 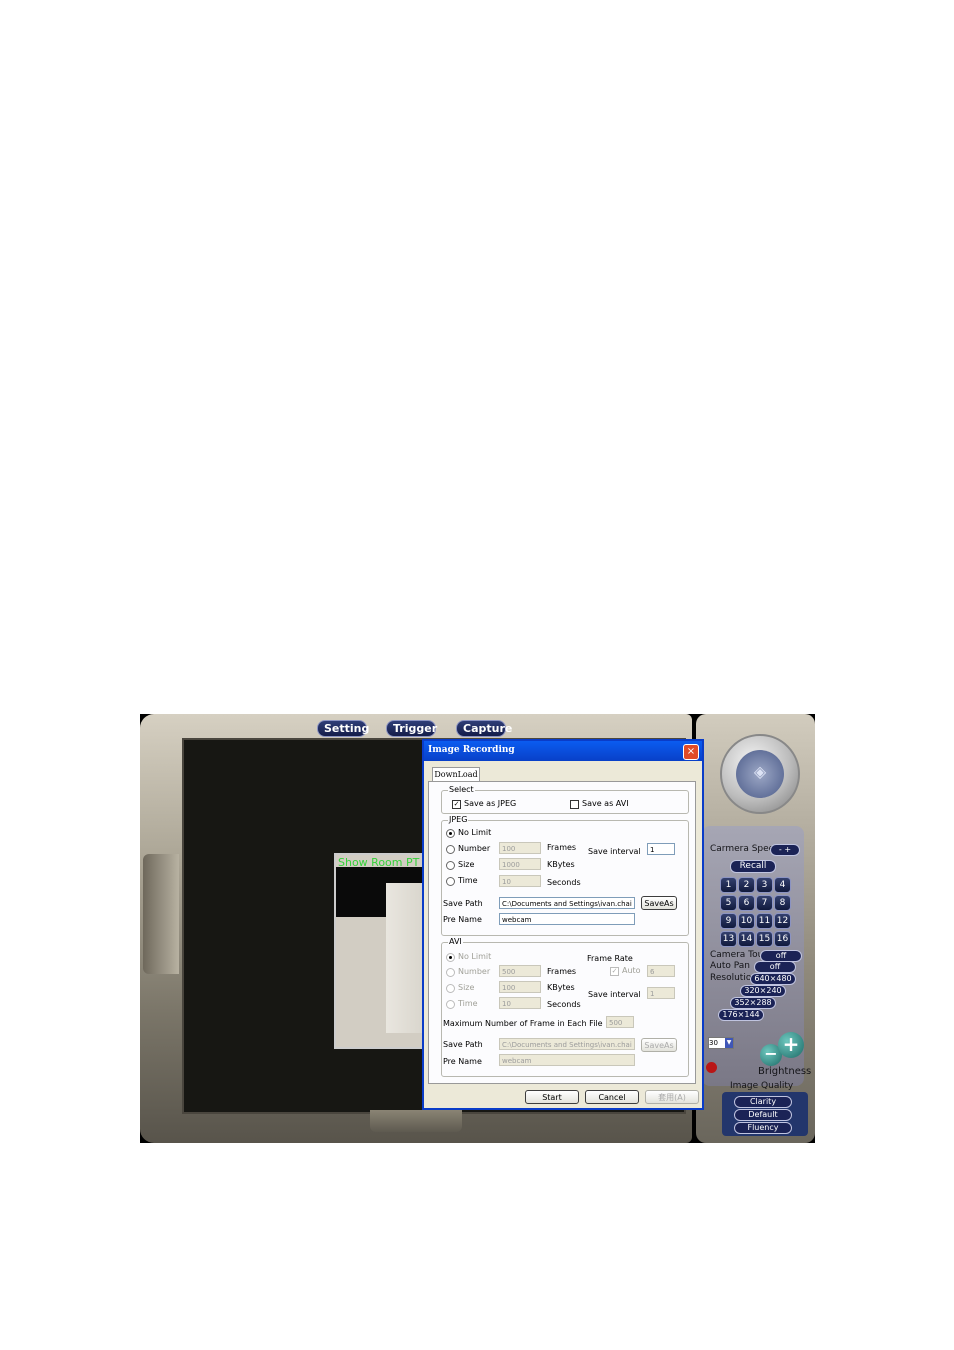 I want to click on save-as-avi-checkbox, so click(x=574, y=804).